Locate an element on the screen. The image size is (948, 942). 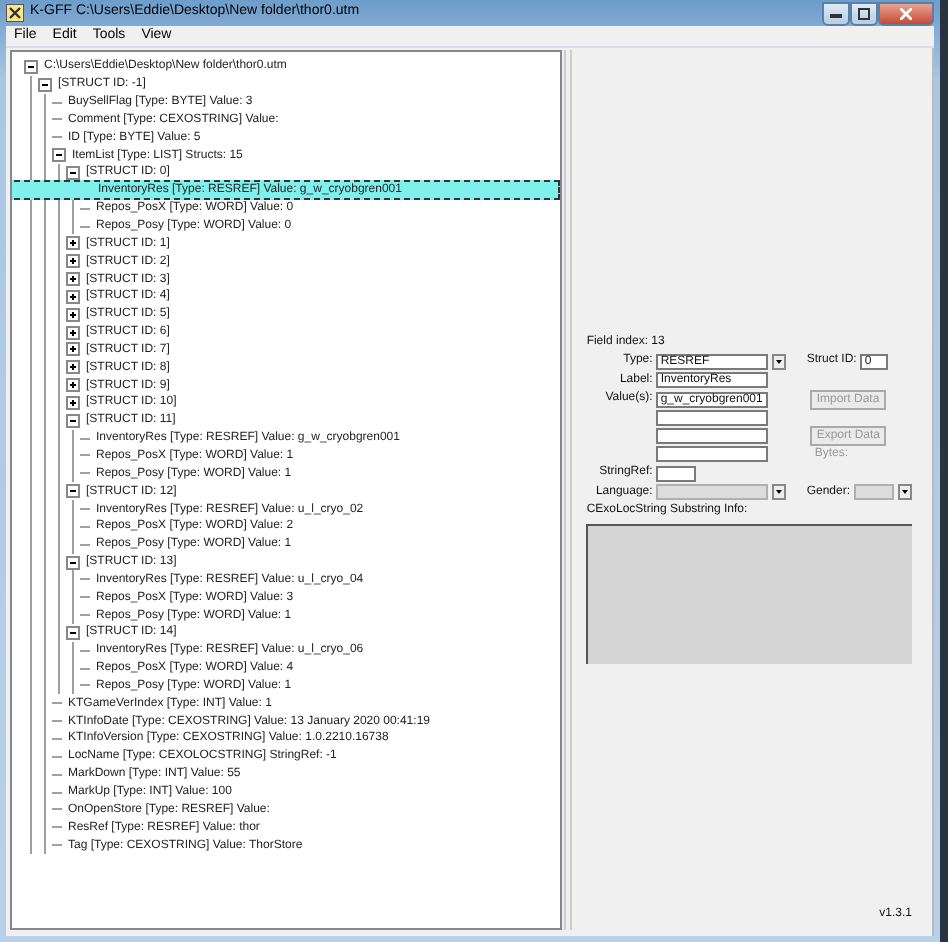
minimize-icon is located at coordinates (836, 13).